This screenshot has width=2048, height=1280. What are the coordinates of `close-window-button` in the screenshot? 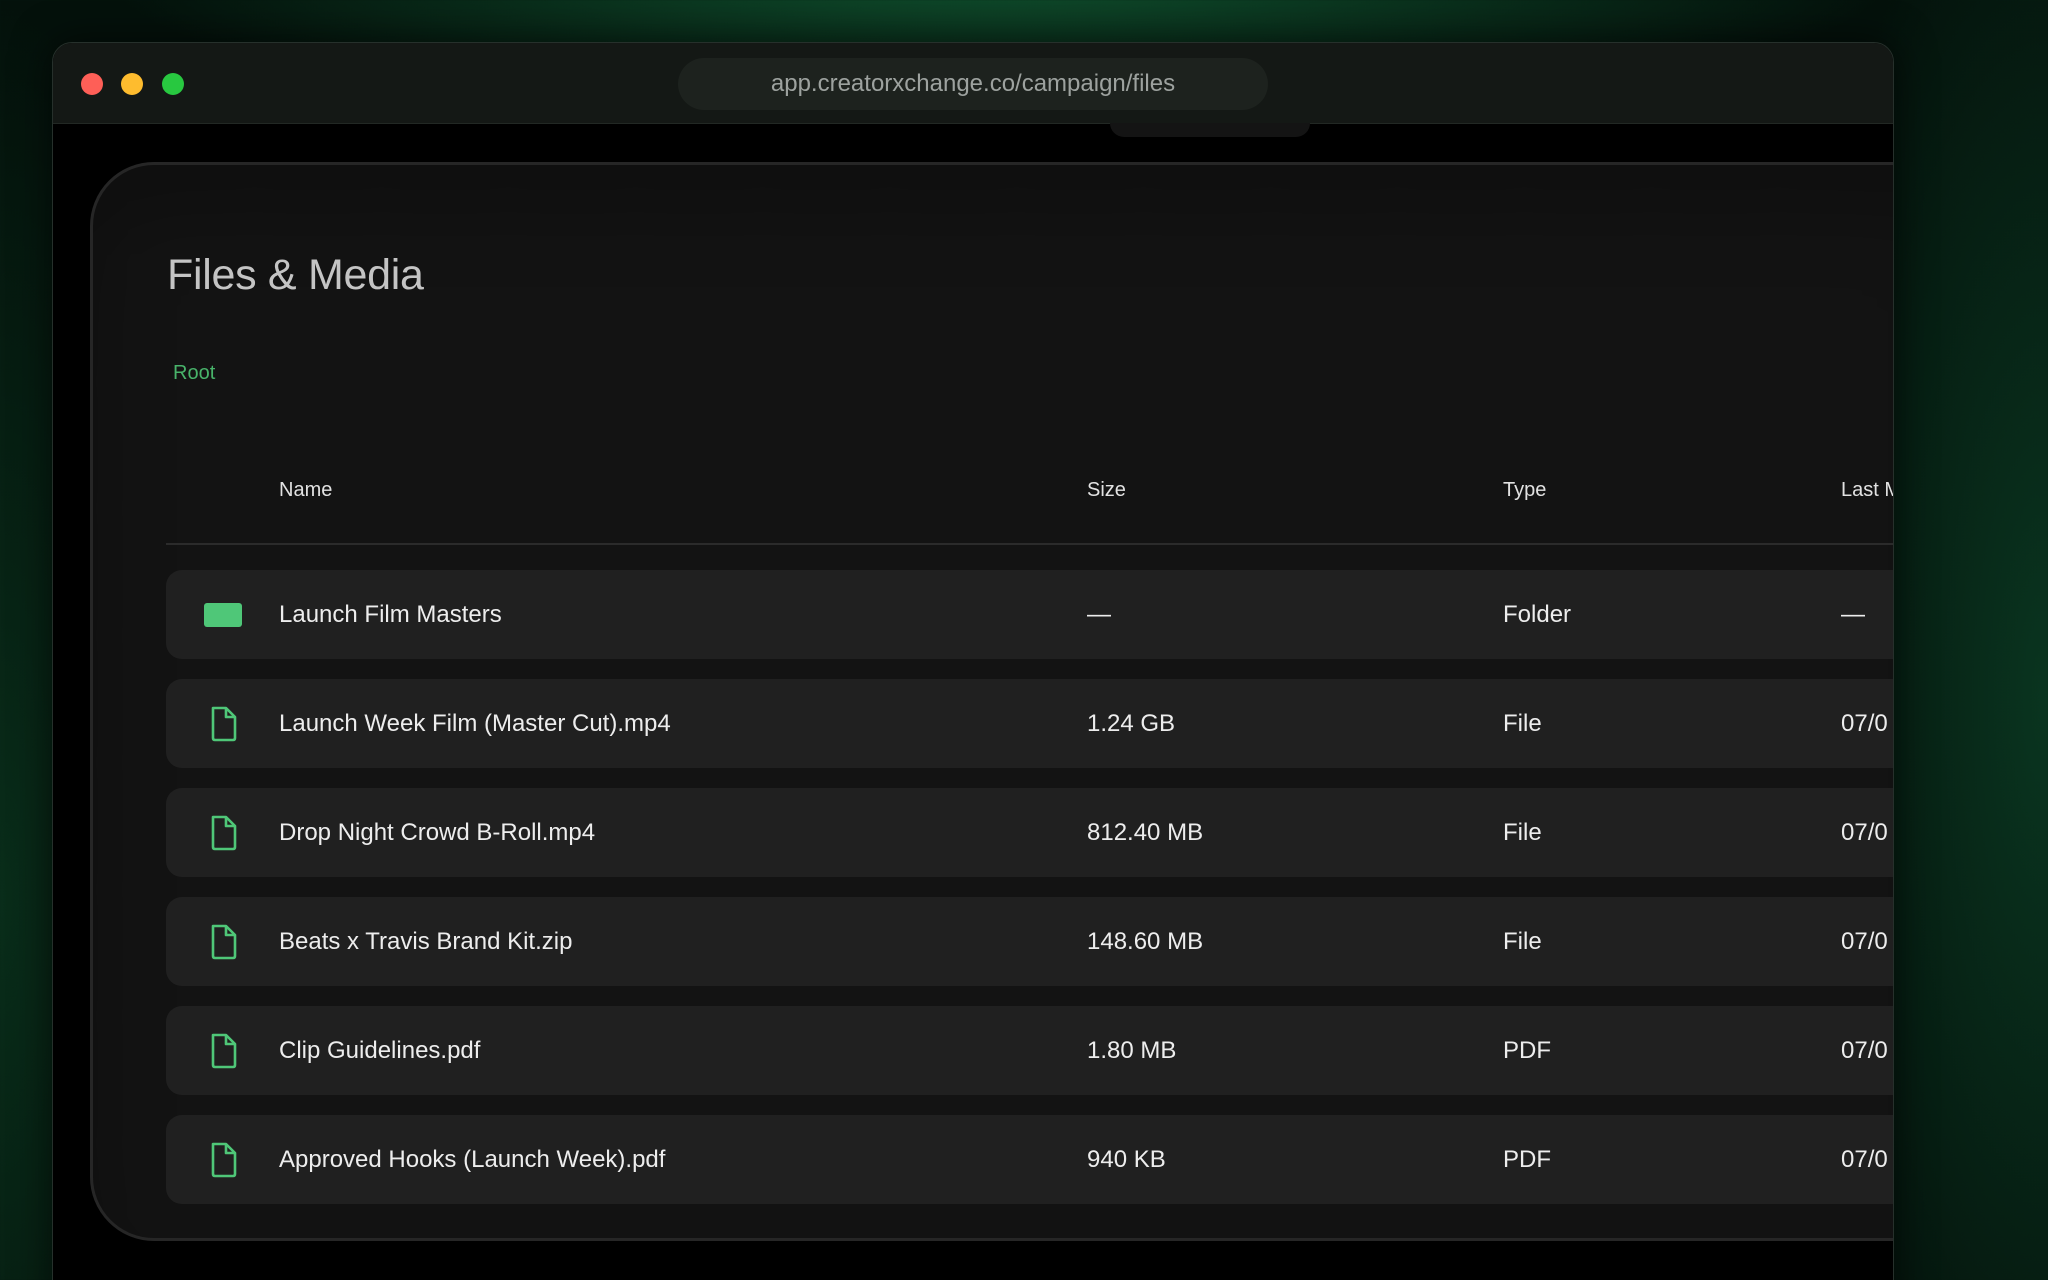 It's located at (92, 84).